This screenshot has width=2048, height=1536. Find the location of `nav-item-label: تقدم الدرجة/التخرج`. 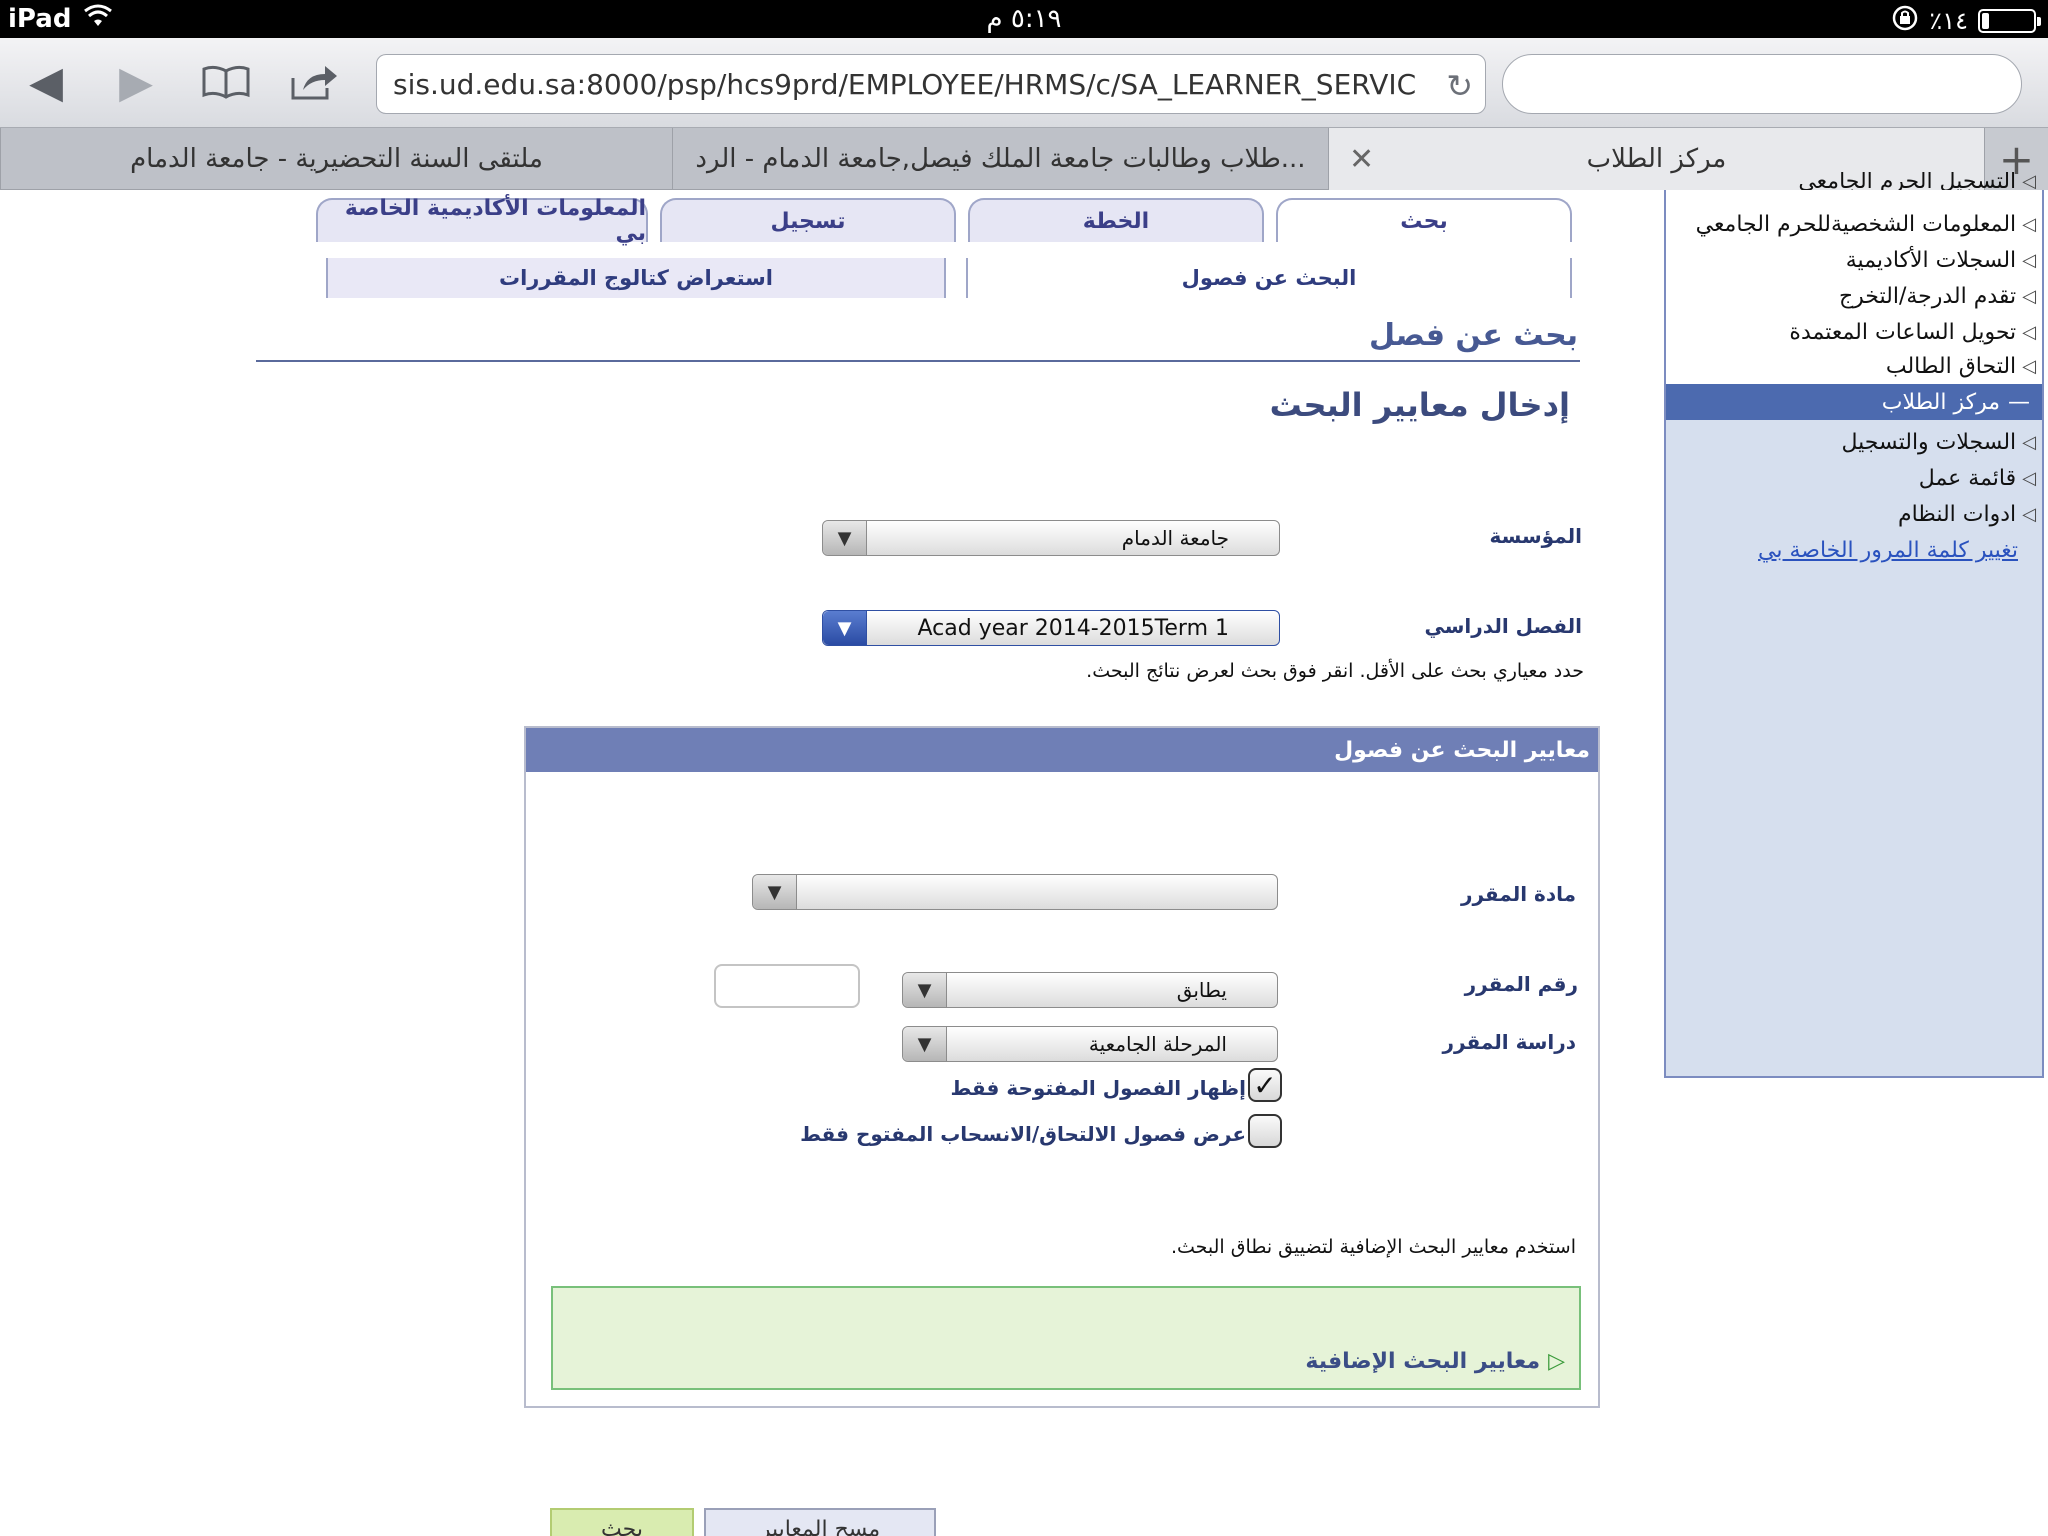

nav-item-label: تقدم الدرجة/التخرج is located at coordinates (1927, 296).